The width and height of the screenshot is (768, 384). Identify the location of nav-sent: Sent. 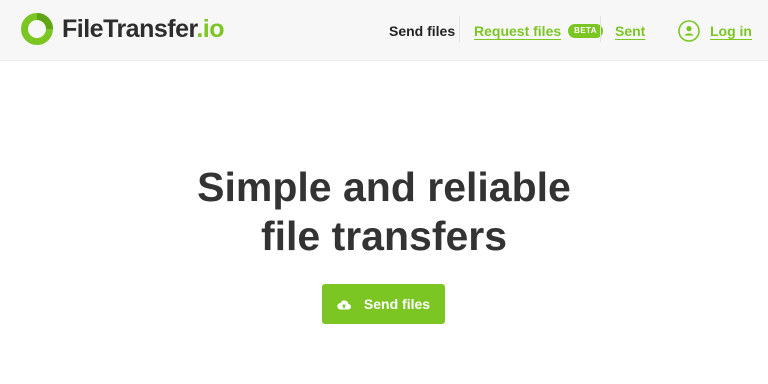
(630, 30).